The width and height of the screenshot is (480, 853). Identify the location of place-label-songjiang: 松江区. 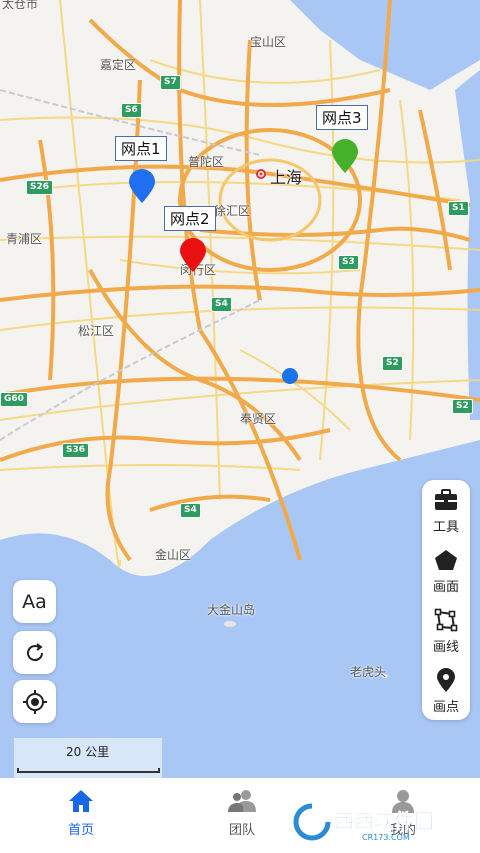
(96, 331).